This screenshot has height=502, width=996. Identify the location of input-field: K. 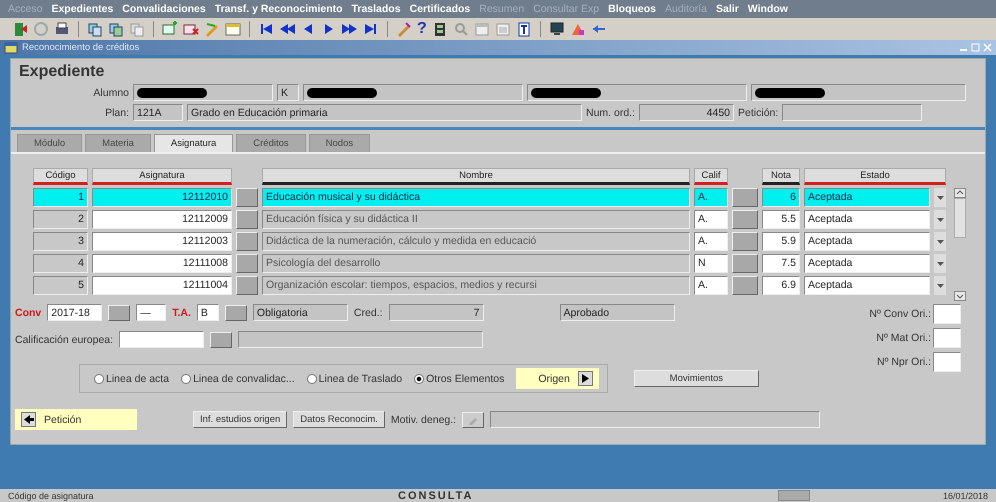
(288, 92).